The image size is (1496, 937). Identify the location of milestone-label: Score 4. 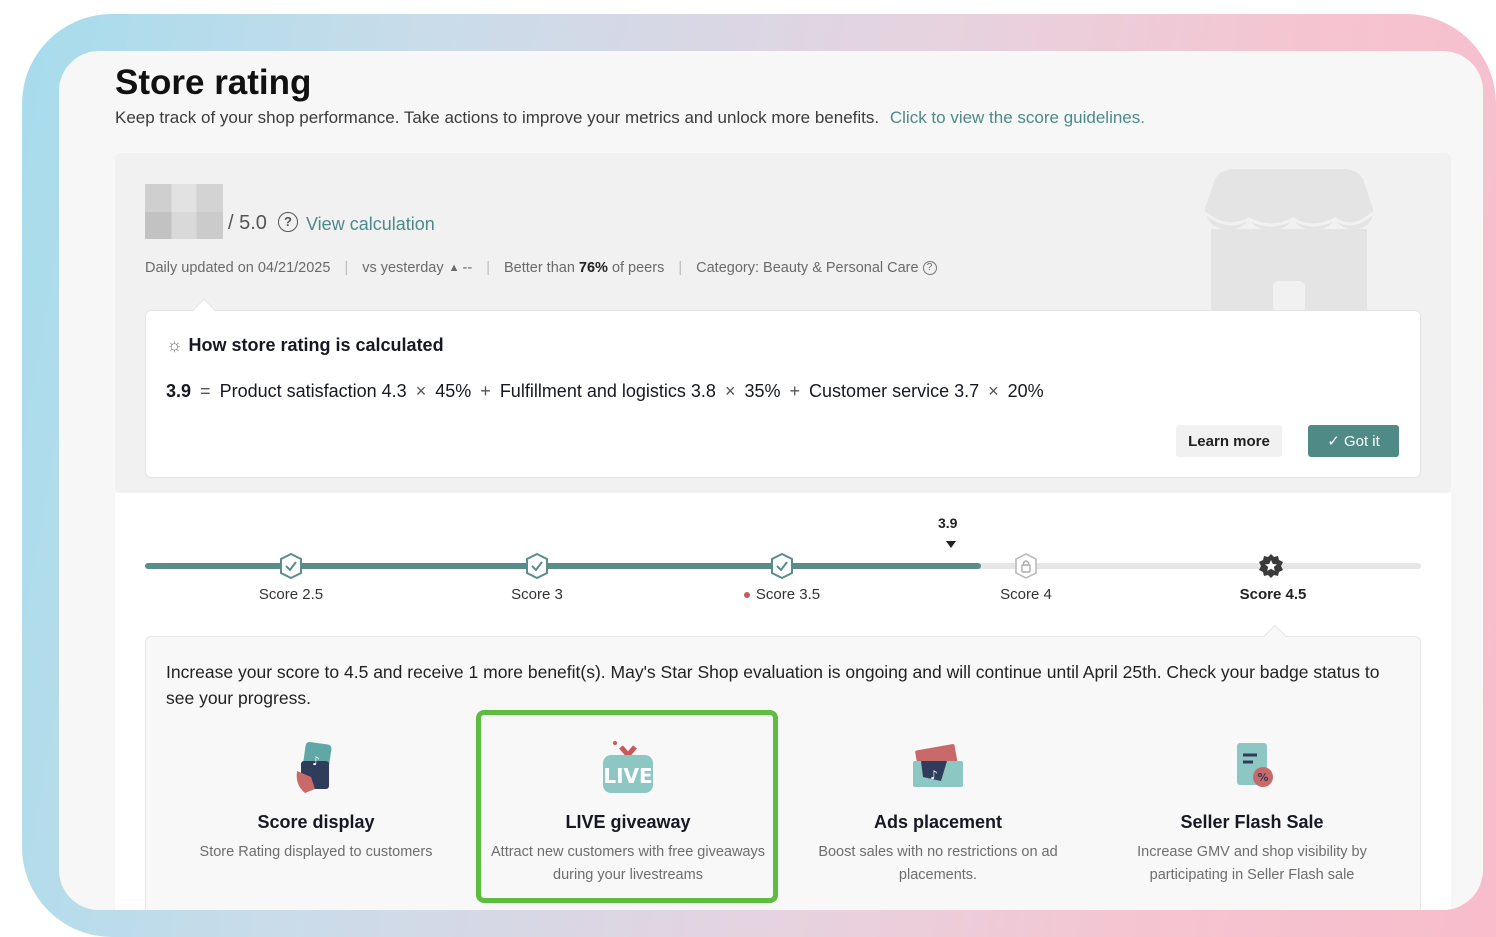
(1026, 594).